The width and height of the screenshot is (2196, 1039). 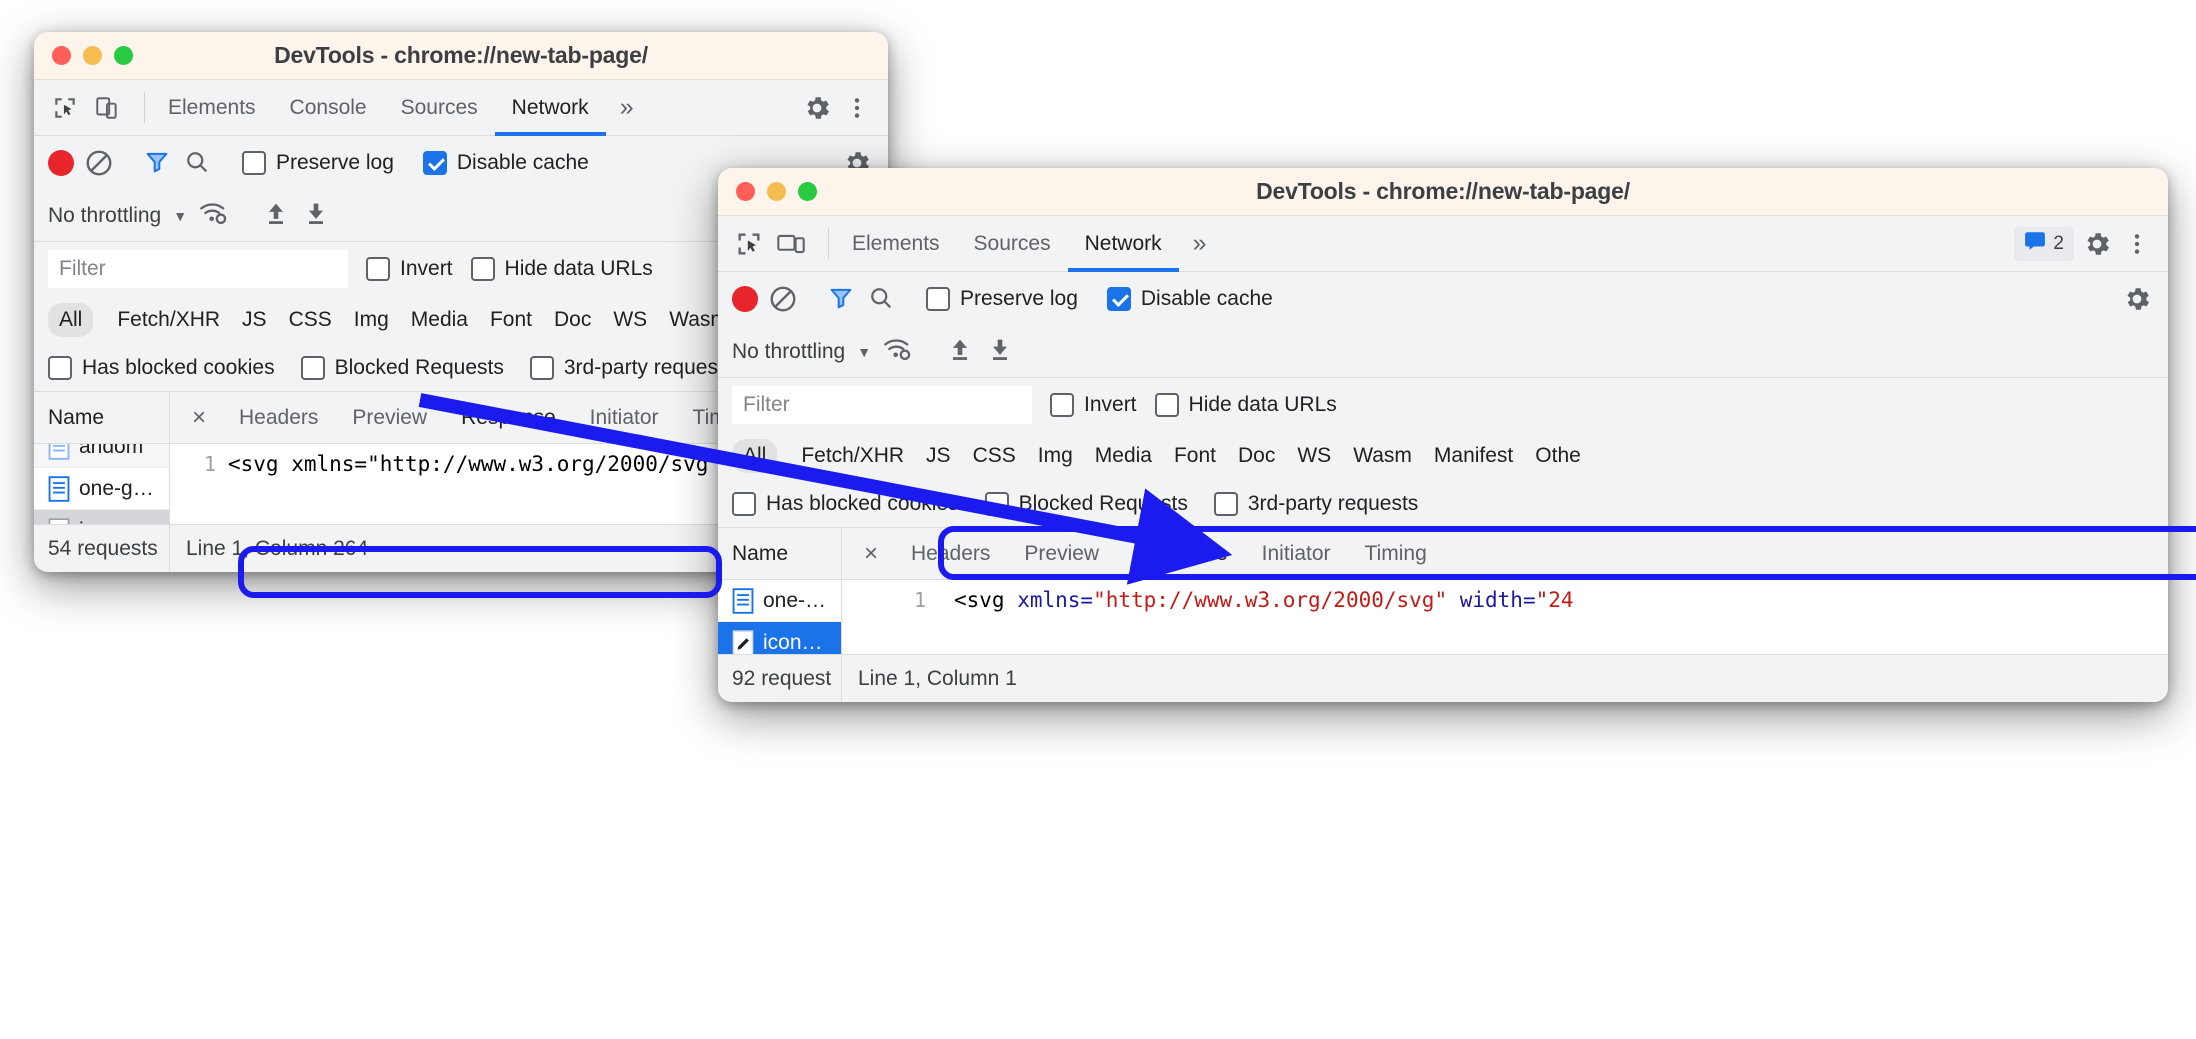 I want to click on detail-tab-timing: Timing, so click(x=1396, y=554).